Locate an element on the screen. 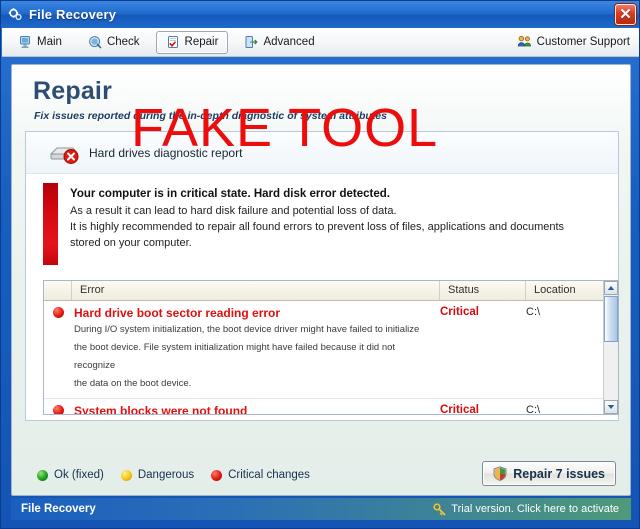 The width and height of the screenshot is (640, 529). tab-repair: Repair is located at coordinates (192, 42).